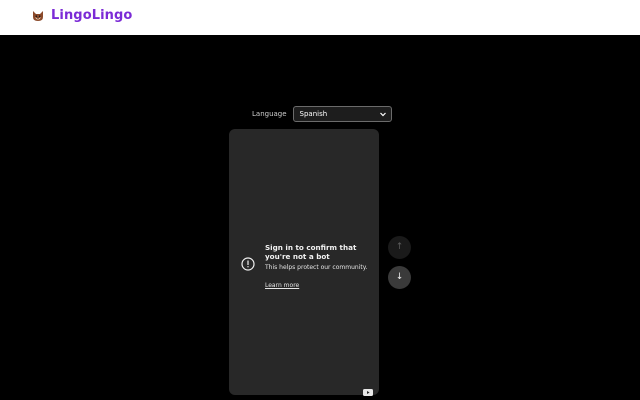  I want to click on next-video-button: ↓, so click(399, 277).